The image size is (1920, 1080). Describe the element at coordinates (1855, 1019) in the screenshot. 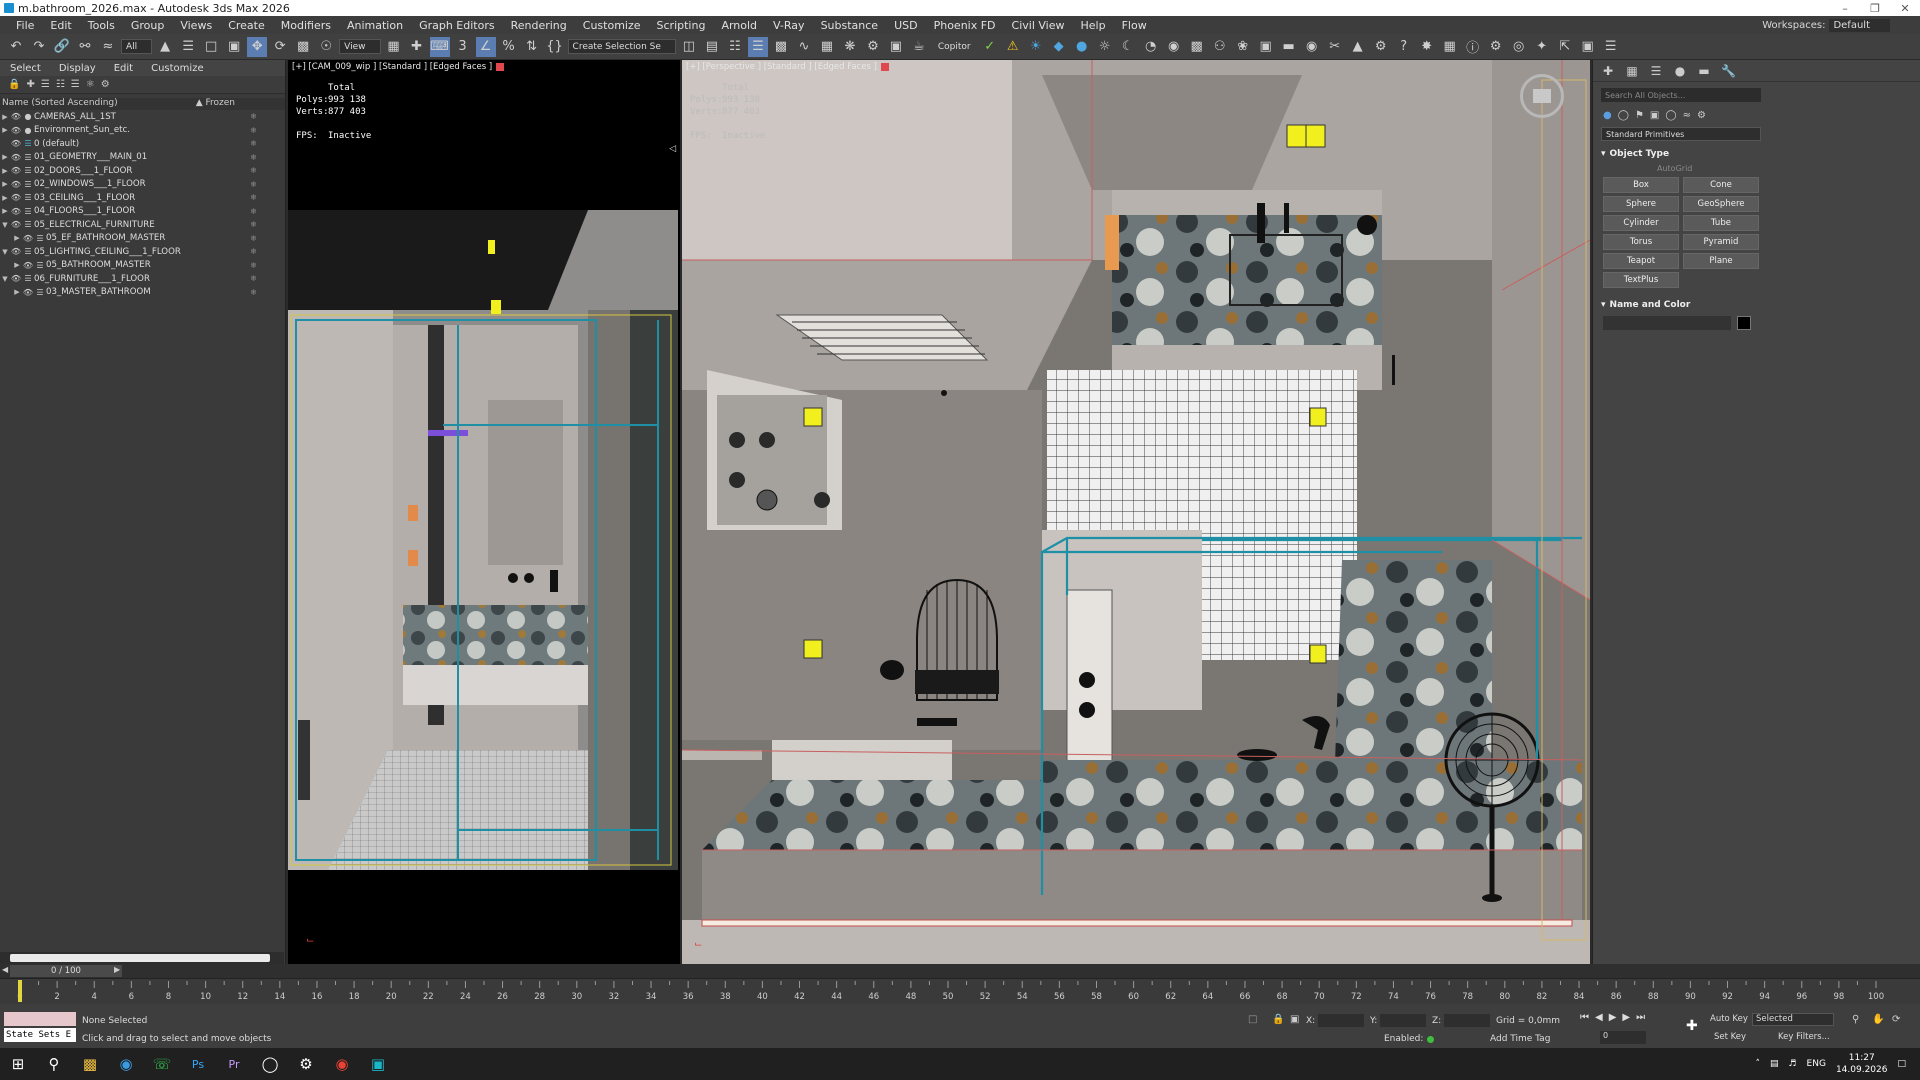

I see `zoom-icon: ⚲` at that location.